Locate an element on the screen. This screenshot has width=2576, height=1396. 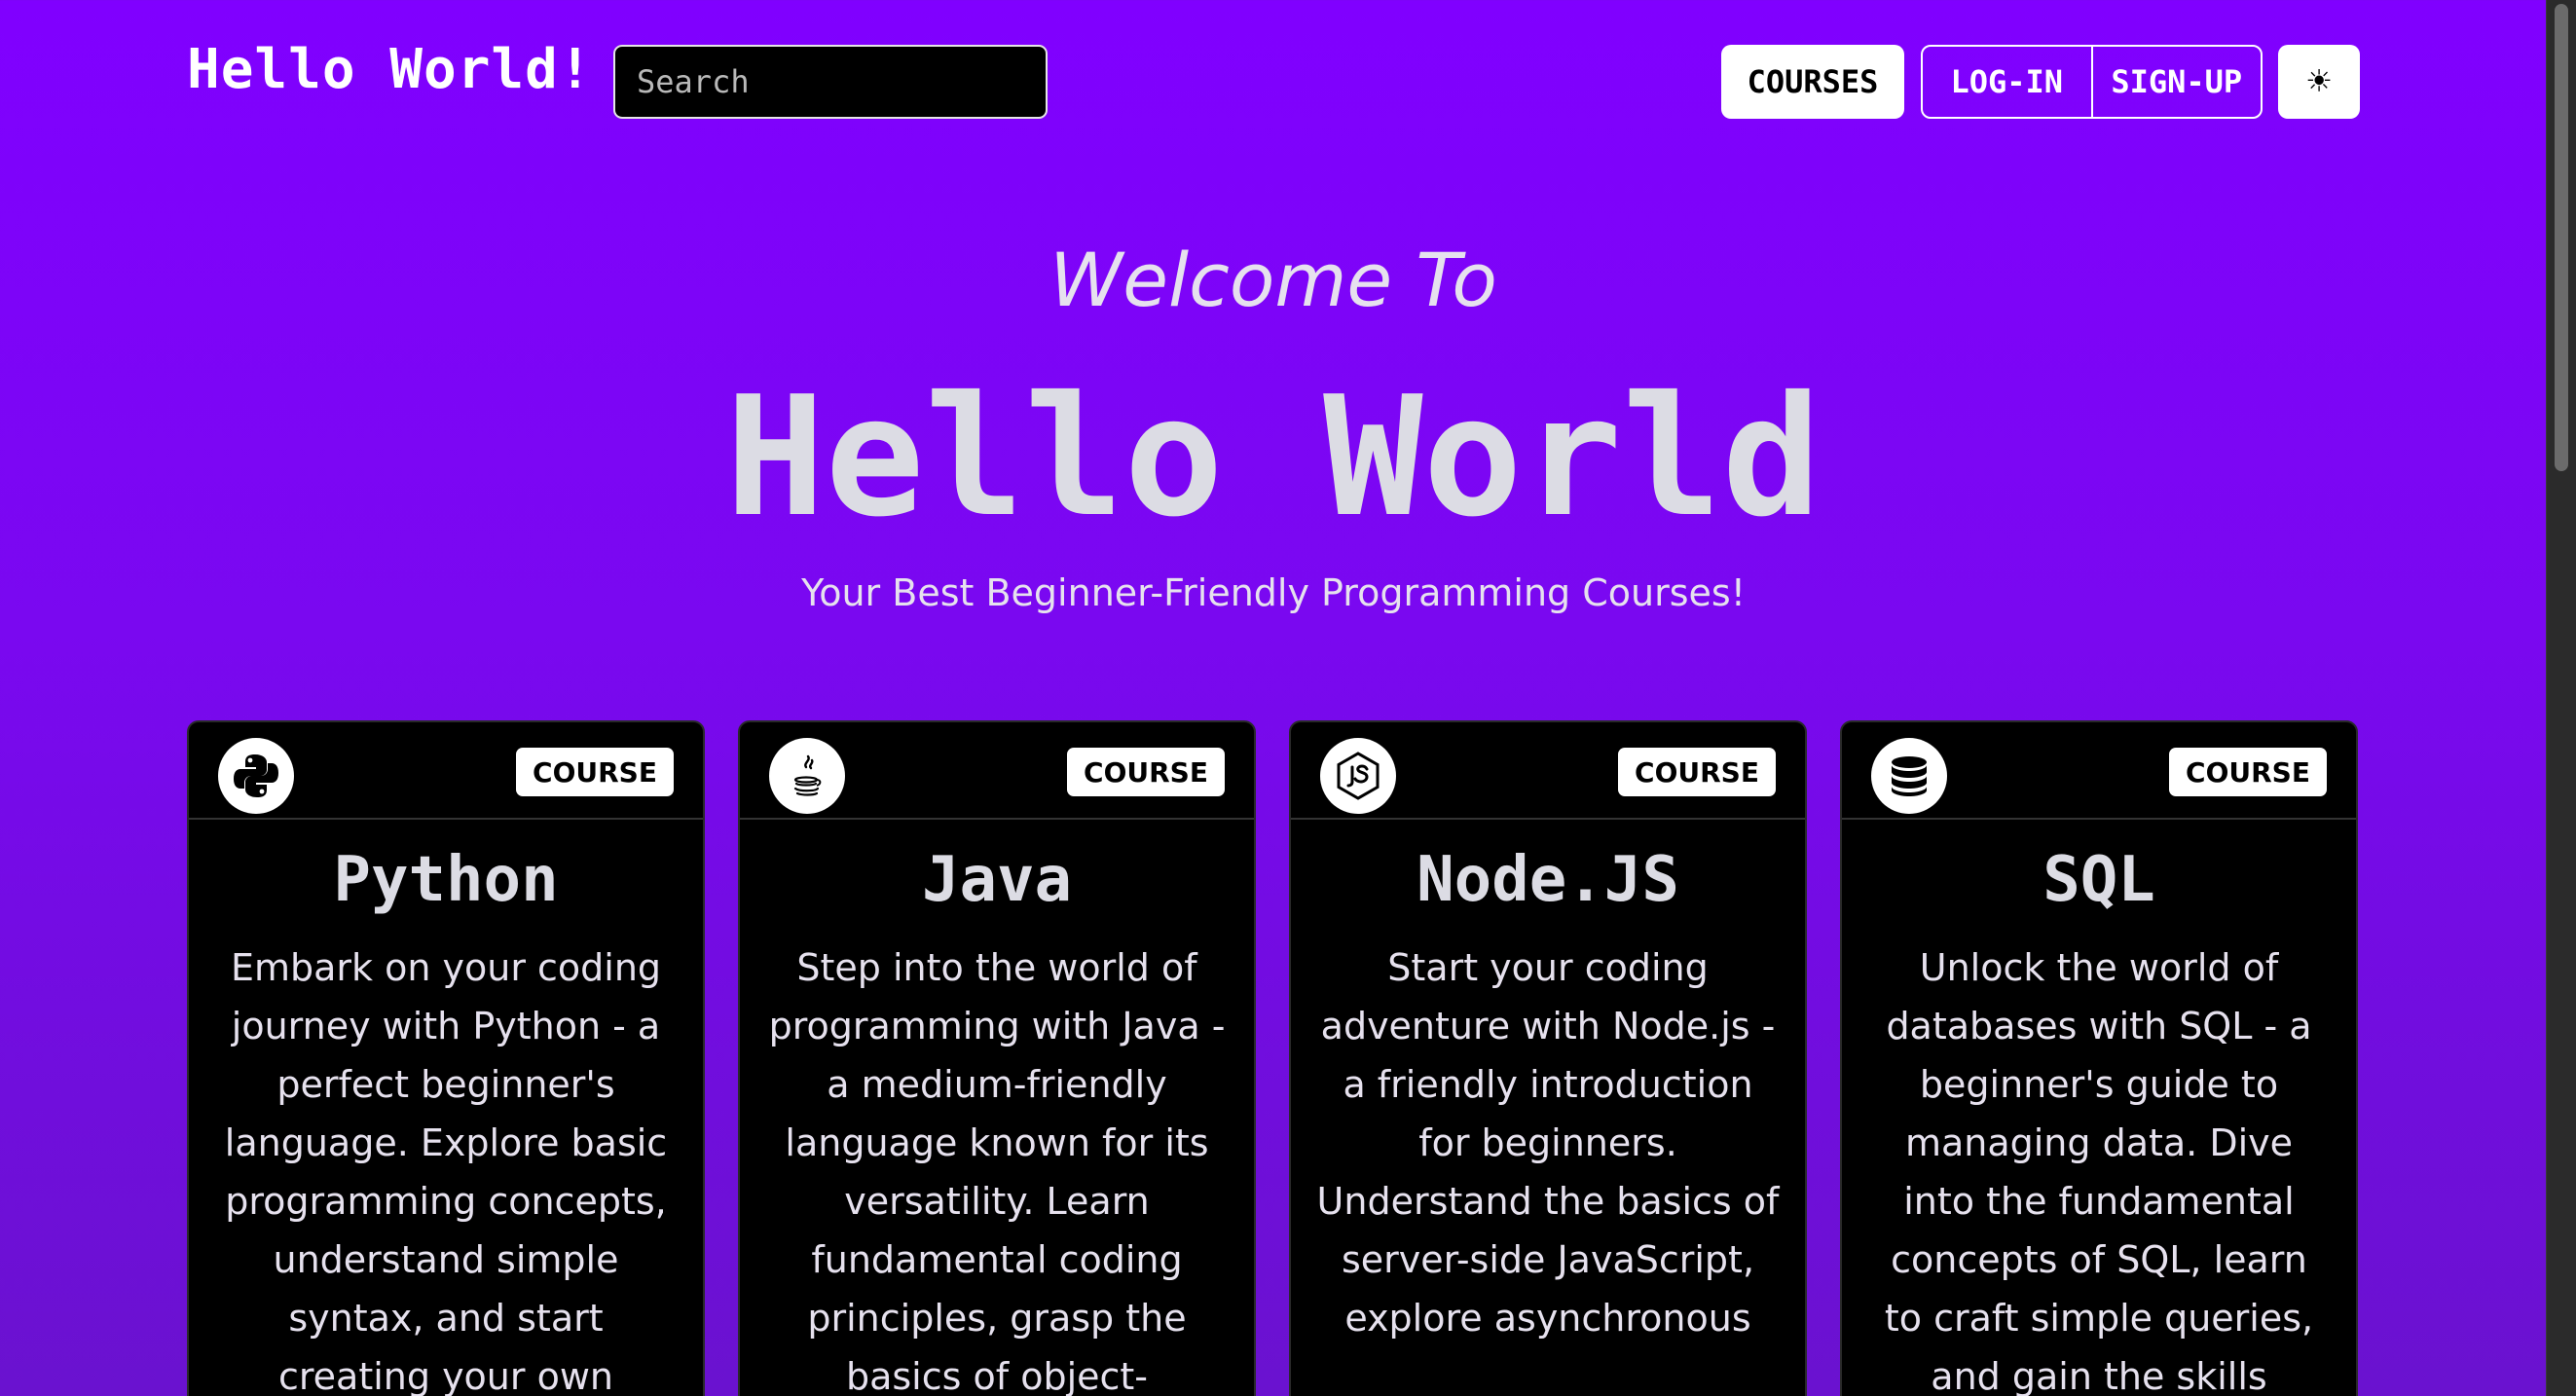
auth-button-group: LOG-IN SIGN-UP is located at coordinates (2092, 82).